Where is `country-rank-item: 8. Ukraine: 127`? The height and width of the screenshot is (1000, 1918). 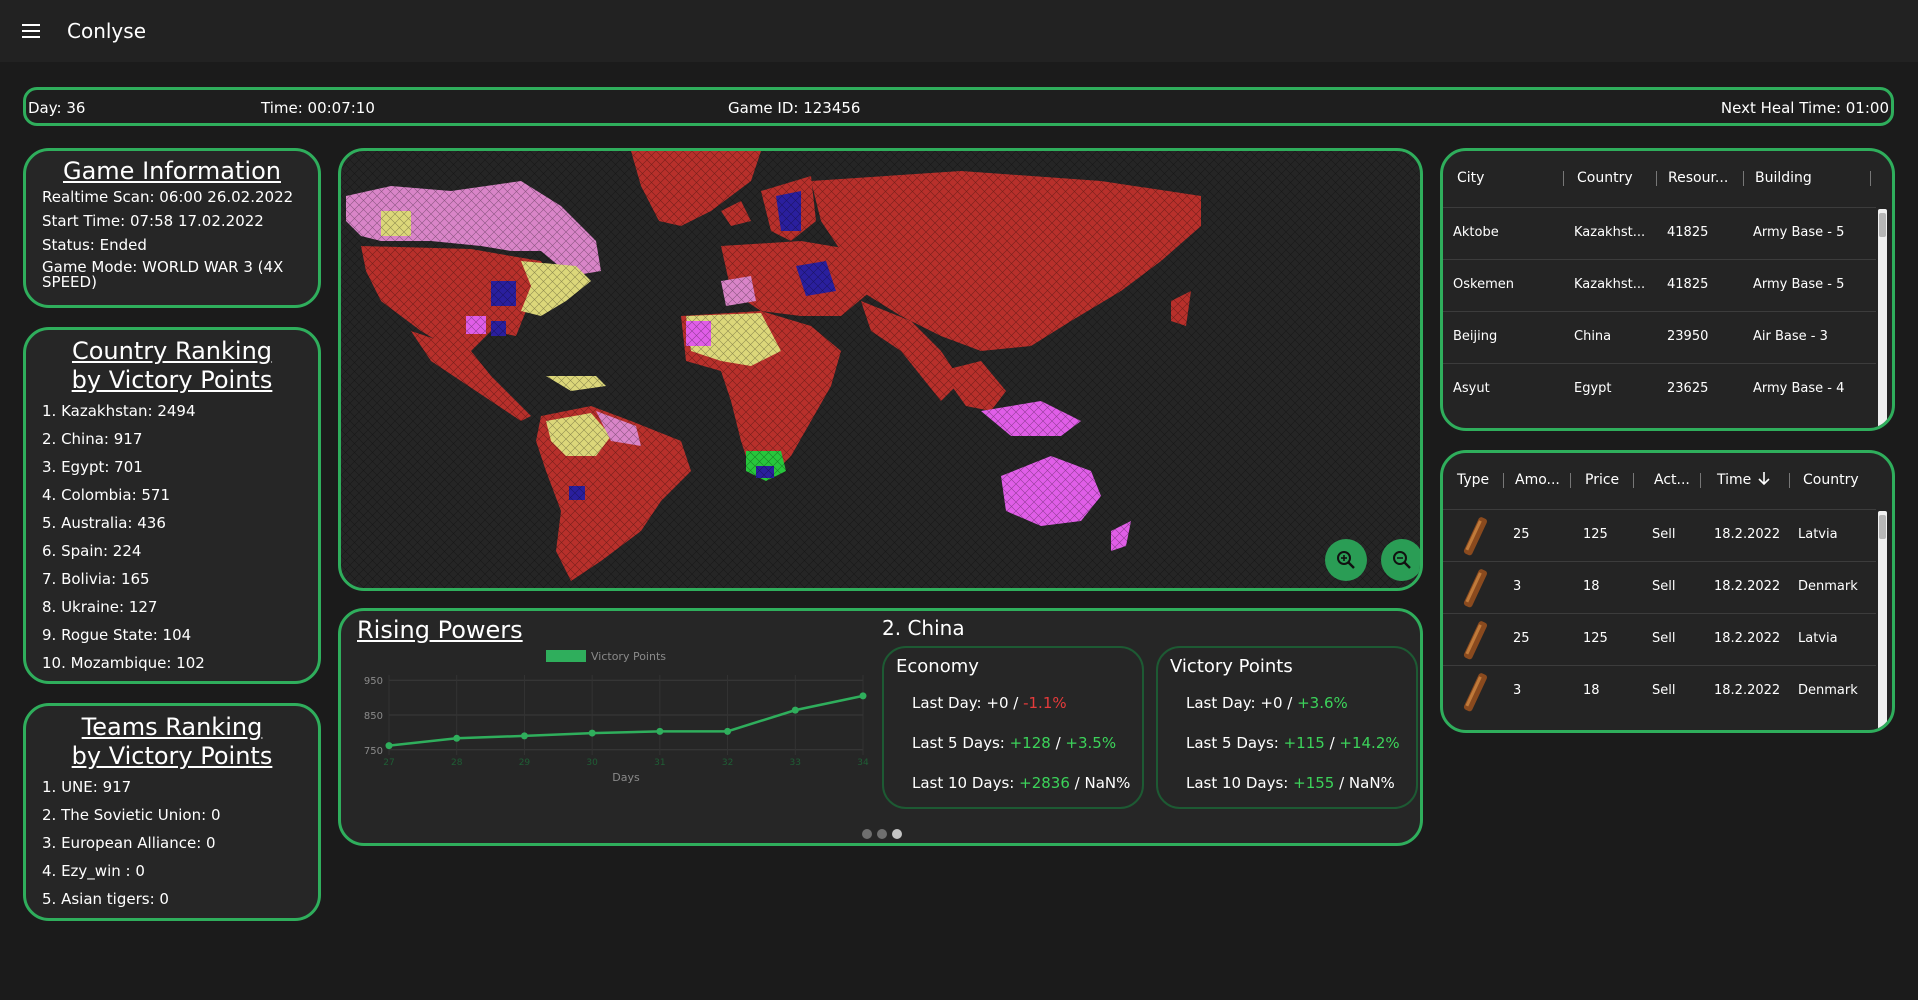 country-rank-item: 8. Ukraine: 127 is located at coordinates (100, 607).